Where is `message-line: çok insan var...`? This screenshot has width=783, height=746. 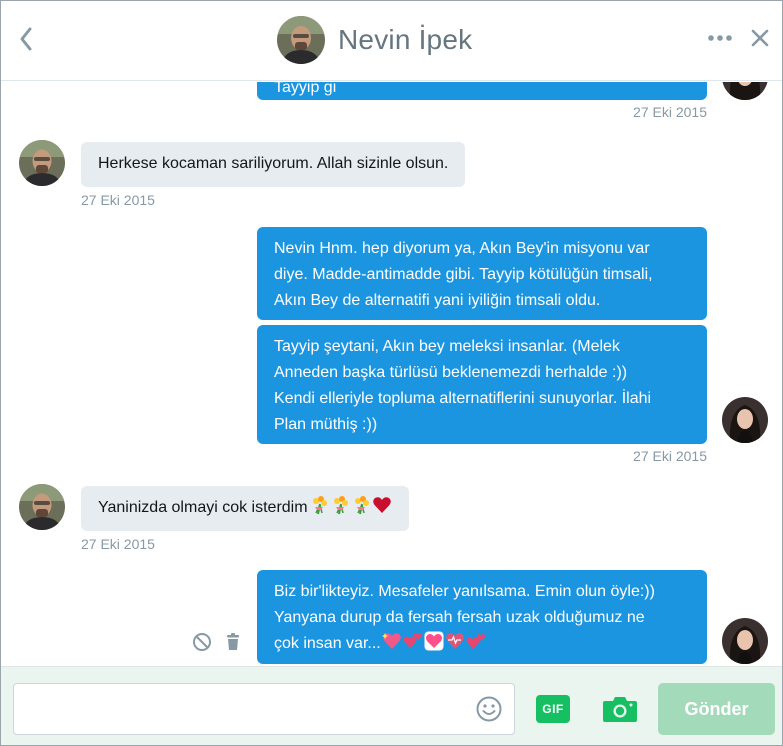
message-line: çok insan var... is located at coordinates (481, 644).